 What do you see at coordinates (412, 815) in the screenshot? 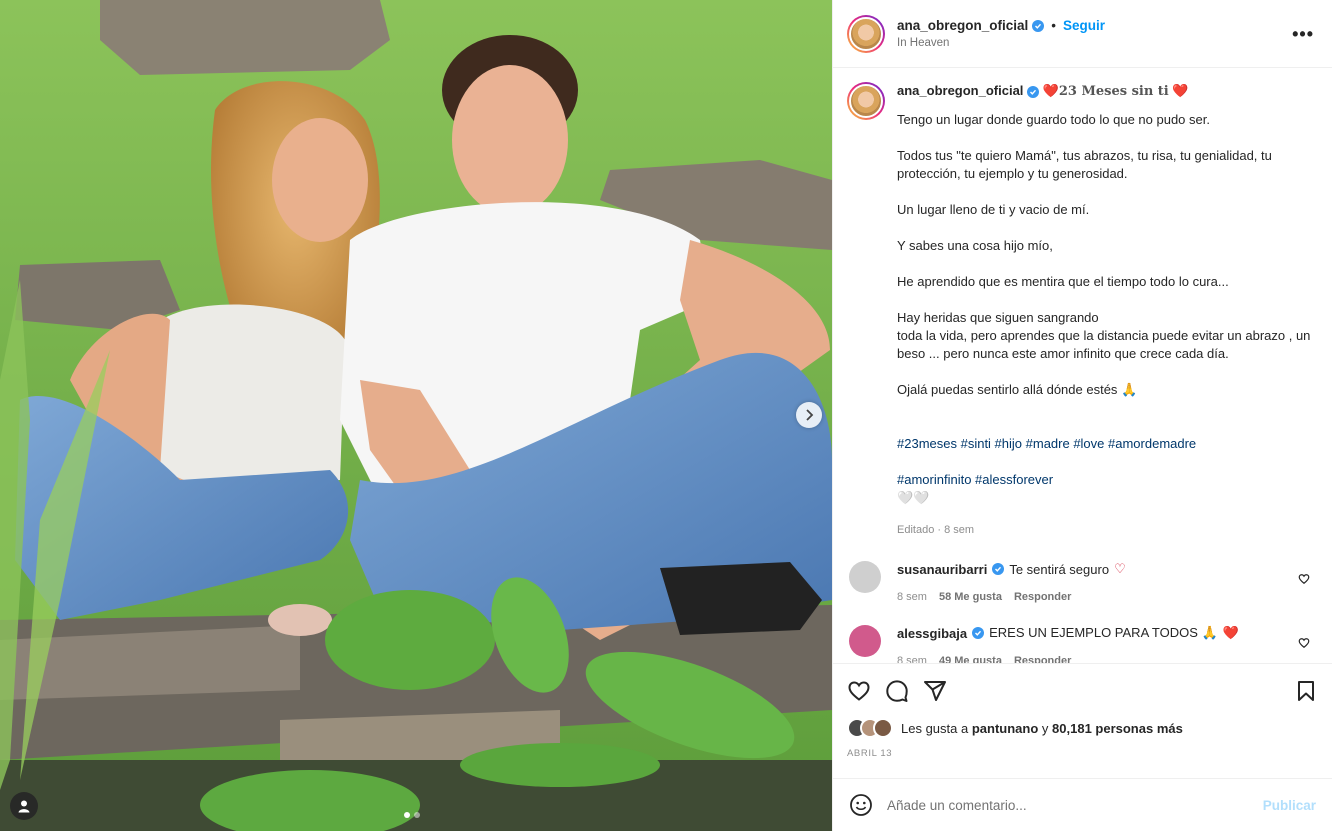
I see `carousel-indicator` at bounding box center [412, 815].